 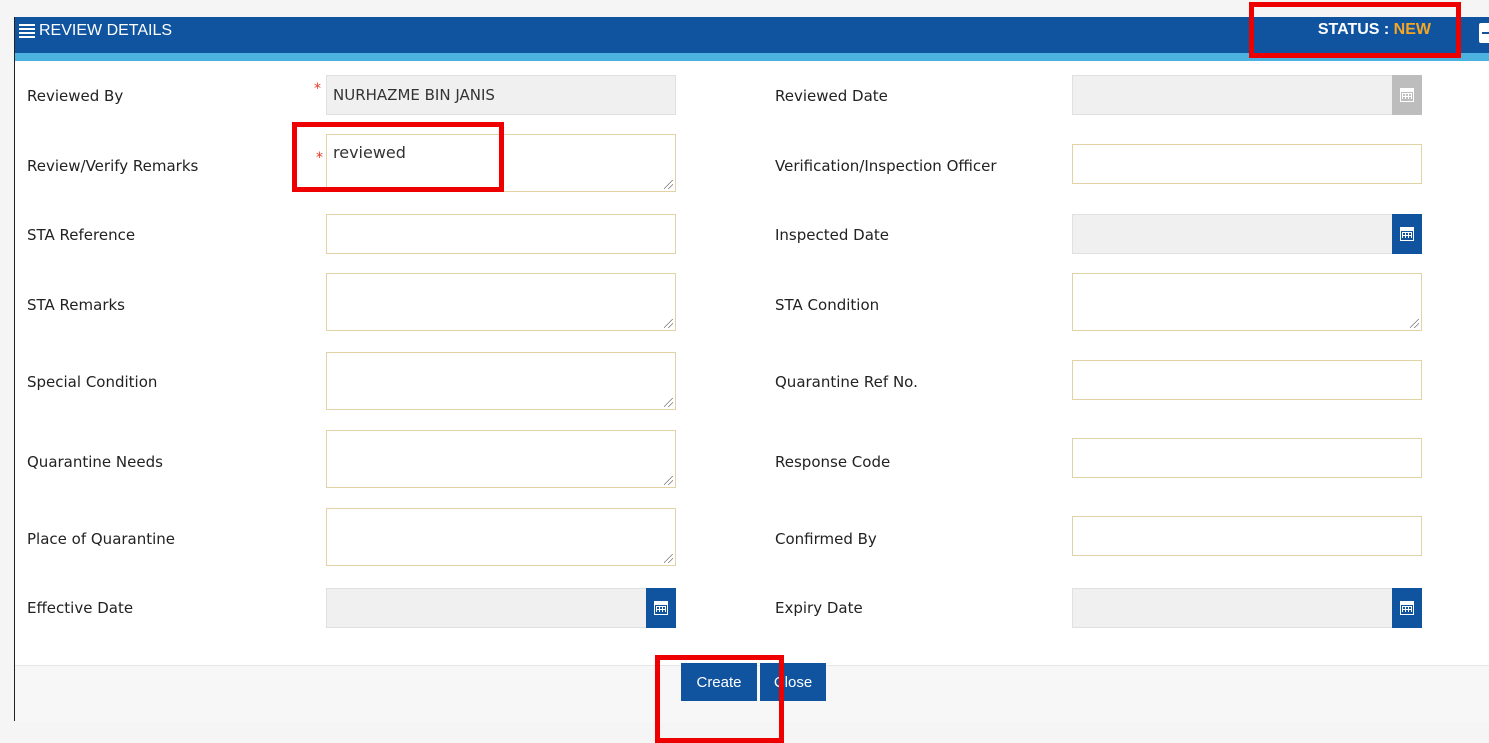 What do you see at coordinates (833, 462) in the screenshot?
I see `label-response-code: Response Code` at bounding box center [833, 462].